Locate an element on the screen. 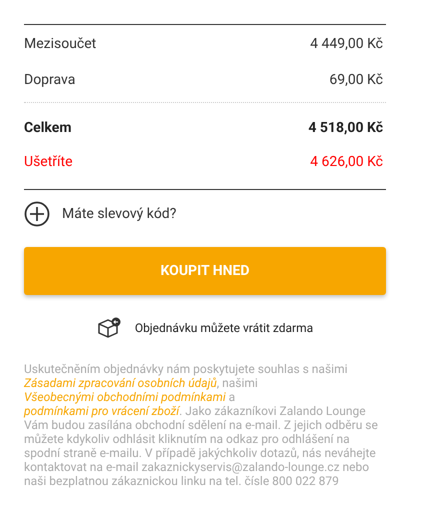 Image resolution: width=429 pixels, height=523 pixels. terms-link: Všeobecnými obchodními podmínkami is located at coordinates (125, 397).